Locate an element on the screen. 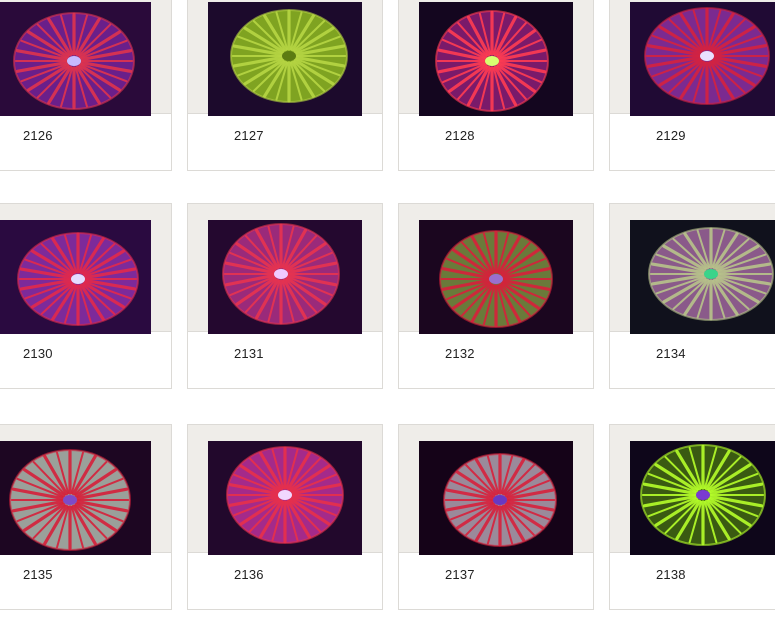 The image size is (775, 625). item-number-label: 2132 is located at coordinates (460, 353).